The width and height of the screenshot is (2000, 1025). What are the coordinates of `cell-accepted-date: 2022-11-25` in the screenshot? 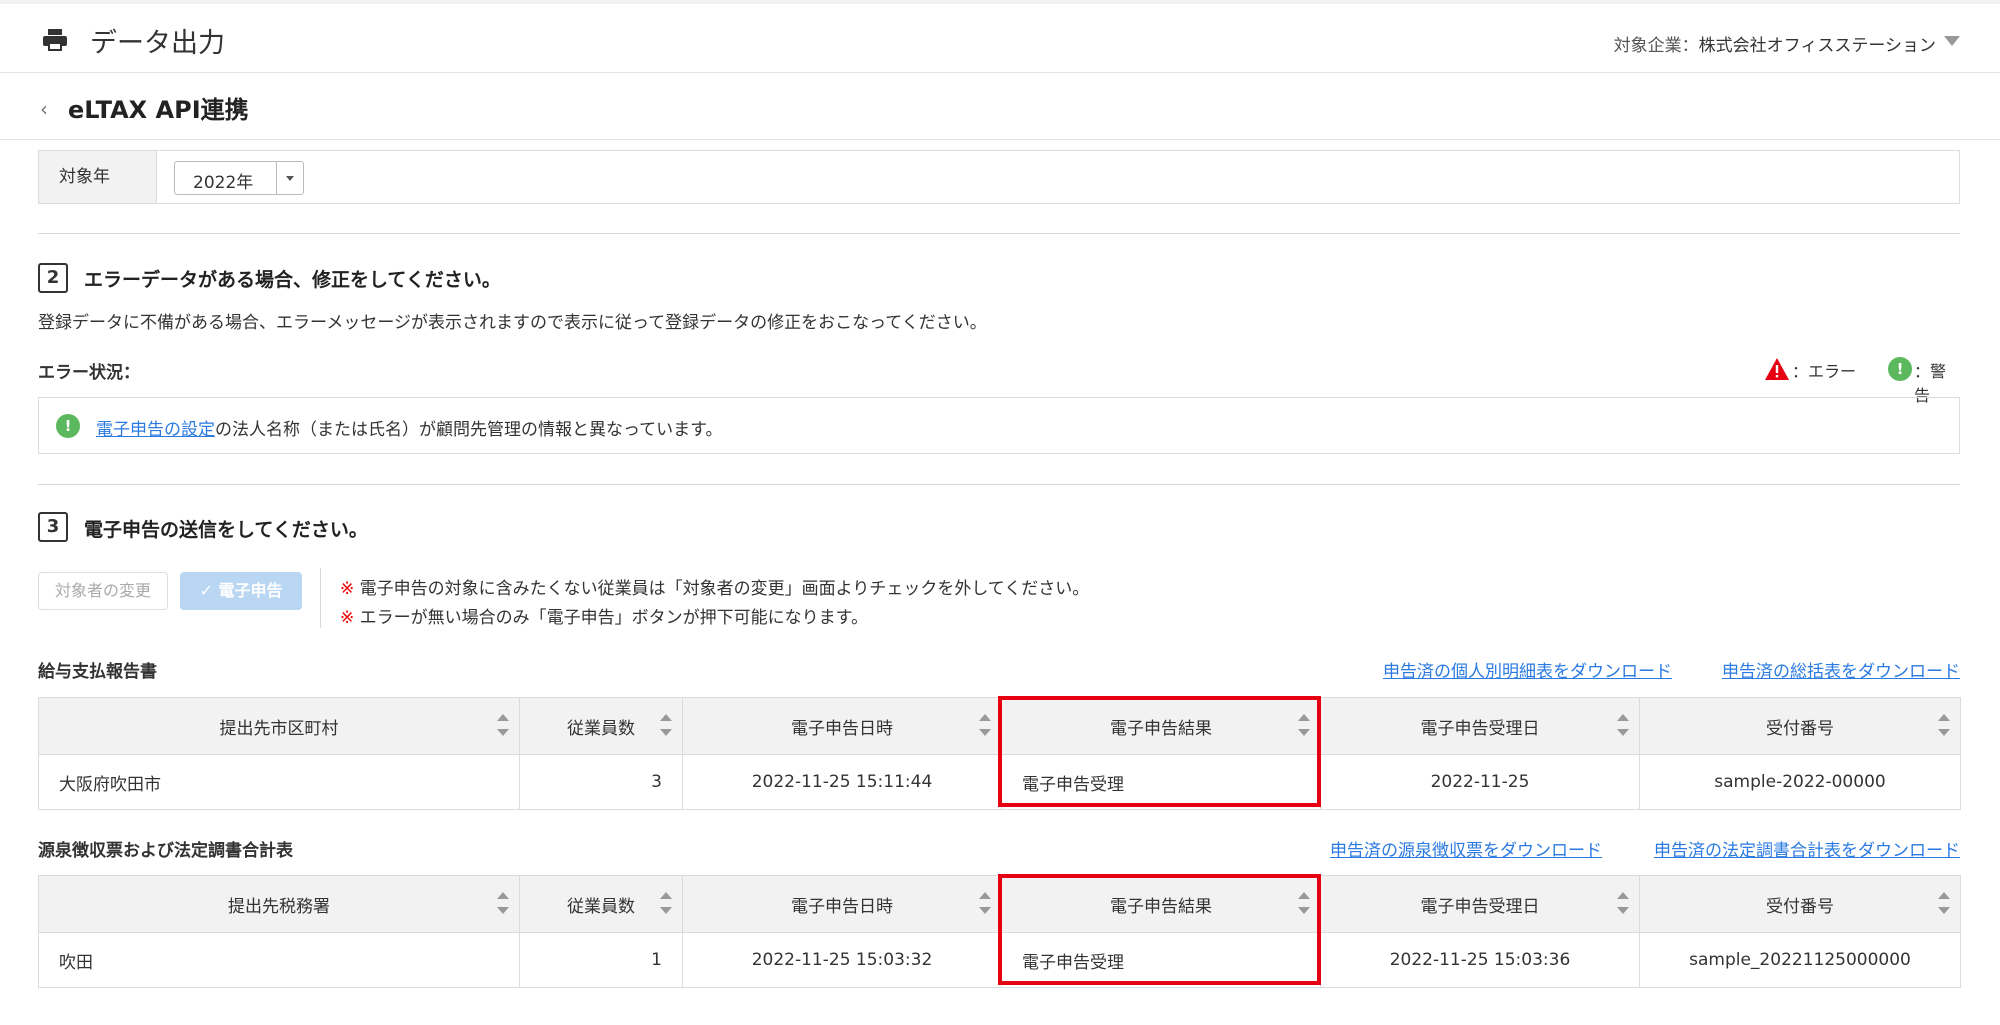 It's located at (1480, 782).